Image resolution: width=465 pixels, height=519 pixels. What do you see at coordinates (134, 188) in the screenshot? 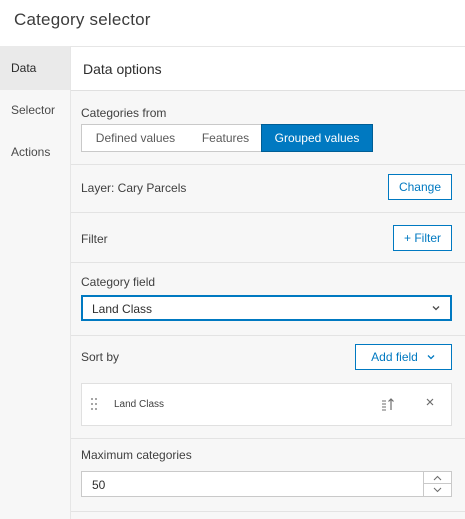
I see `layer-label: Layer: Cary Parcels` at bounding box center [134, 188].